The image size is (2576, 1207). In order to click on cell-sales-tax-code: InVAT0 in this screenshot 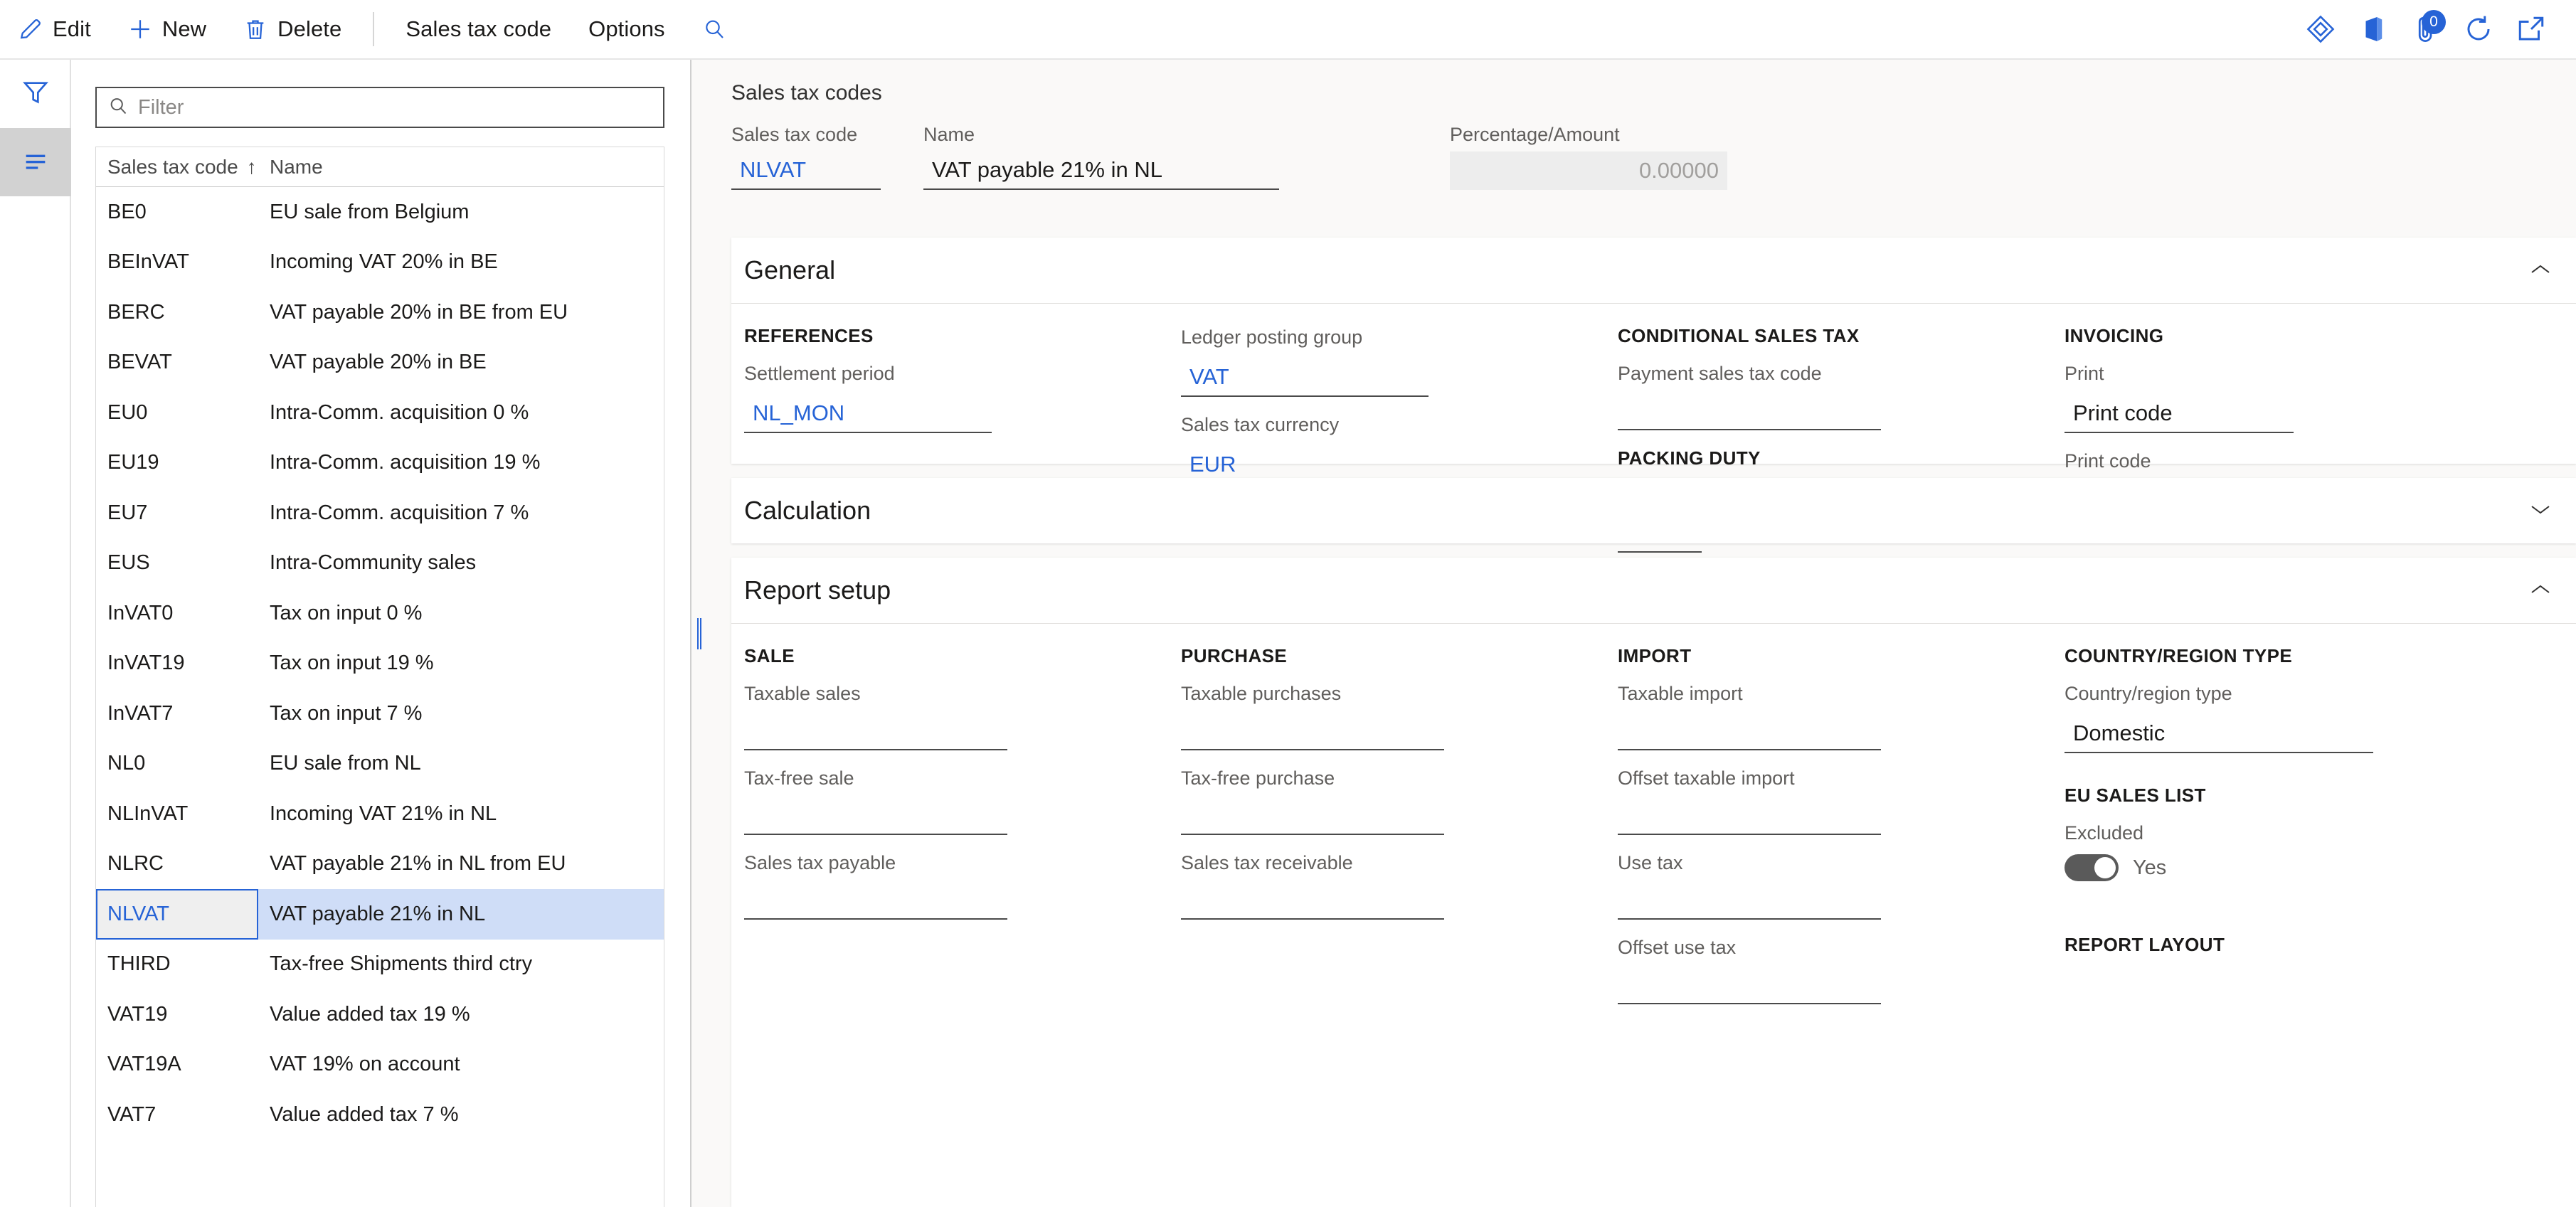, I will do `click(177, 613)`.